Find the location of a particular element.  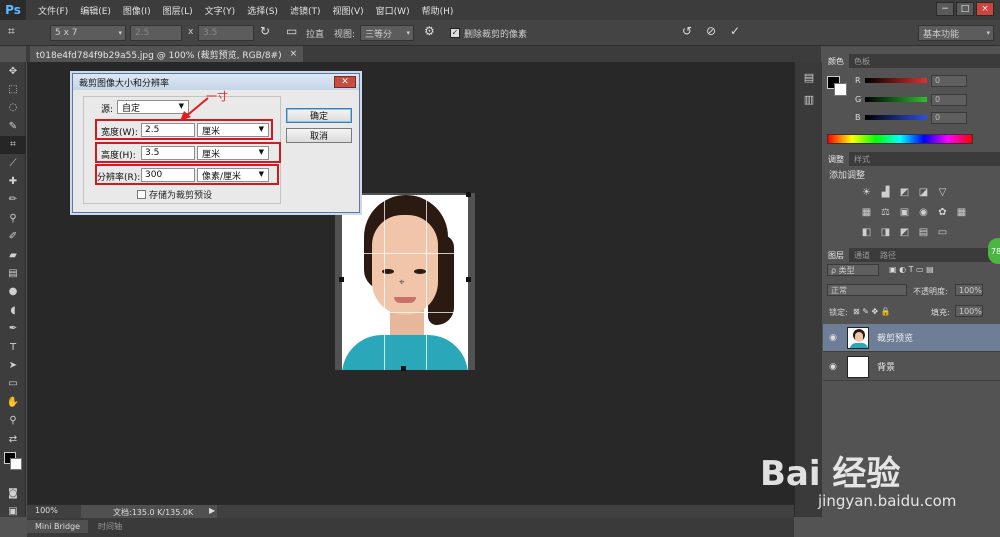

shape-tool-icon: ▭ is located at coordinates (13, 384).